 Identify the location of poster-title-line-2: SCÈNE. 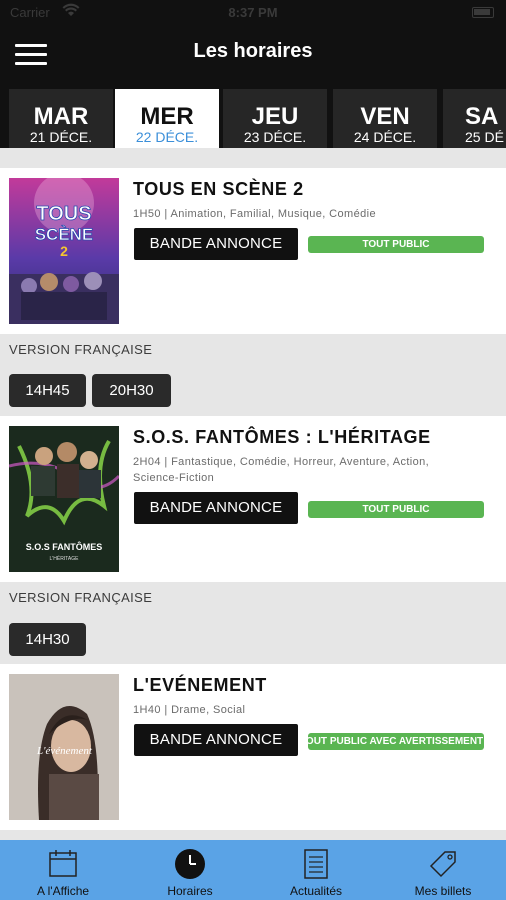
(64, 234).